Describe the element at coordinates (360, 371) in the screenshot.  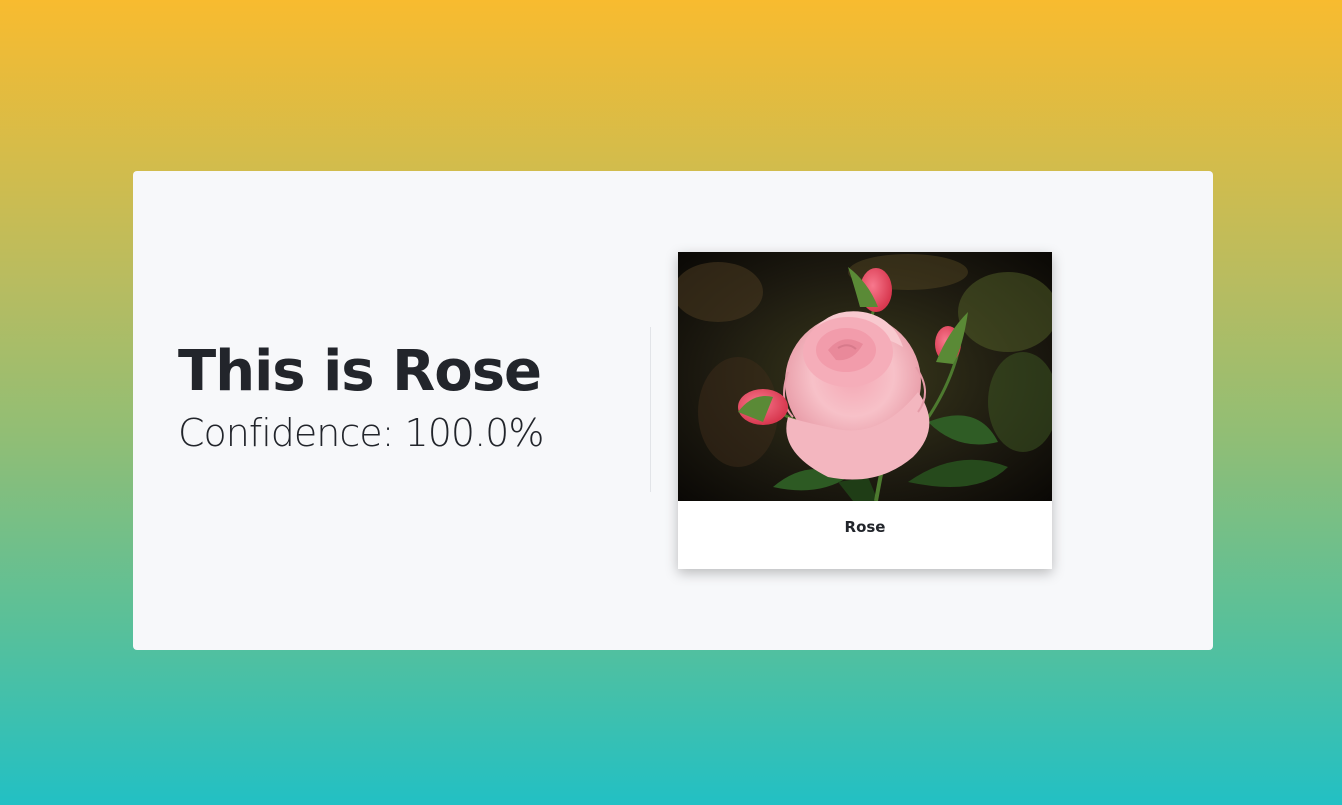
I see `prediction-headline: This is Rose` at that location.